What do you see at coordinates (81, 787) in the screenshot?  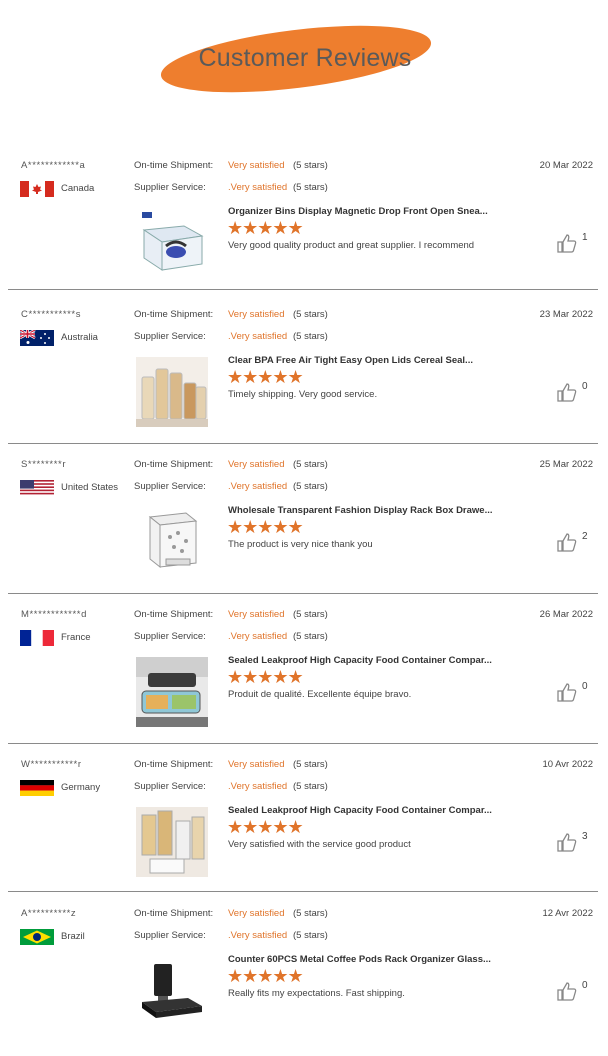 I see `reviewer-country: Germany` at bounding box center [81, 787].